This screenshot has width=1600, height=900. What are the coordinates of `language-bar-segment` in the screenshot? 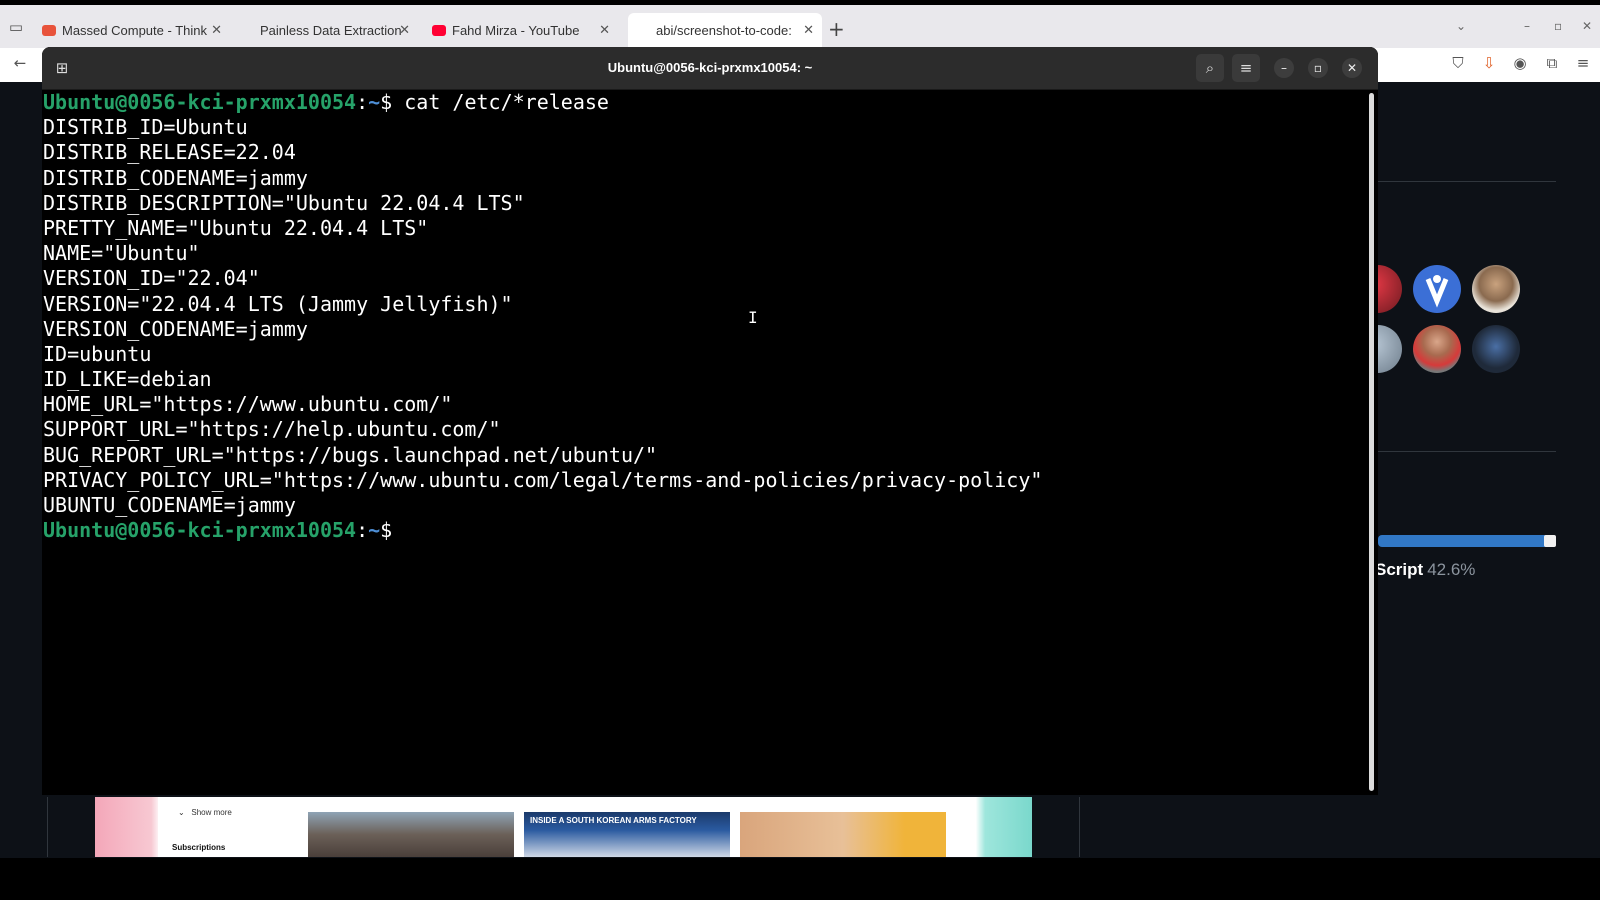 It's located at (1550, 541).